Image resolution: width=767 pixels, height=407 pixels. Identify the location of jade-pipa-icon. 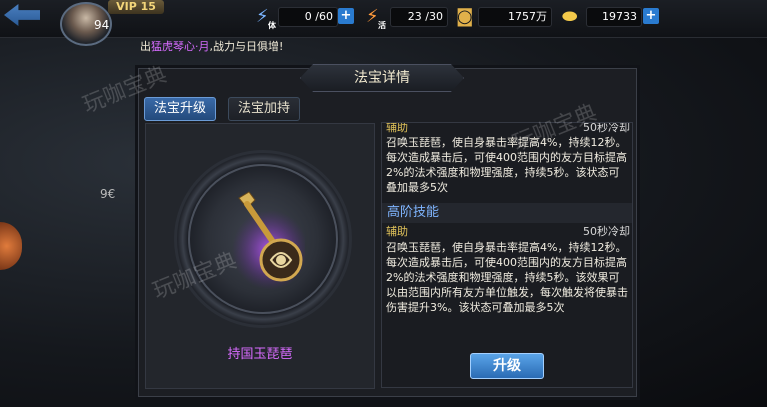
(268, 240).